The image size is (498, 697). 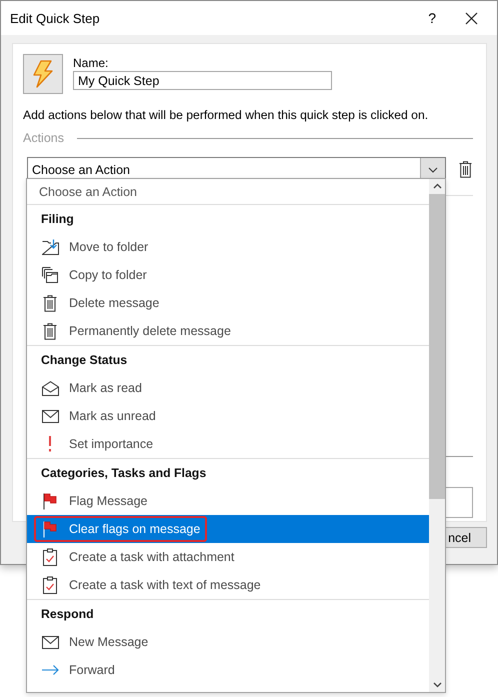 I want to click on help-button: ?, so click(x=432, y=18).